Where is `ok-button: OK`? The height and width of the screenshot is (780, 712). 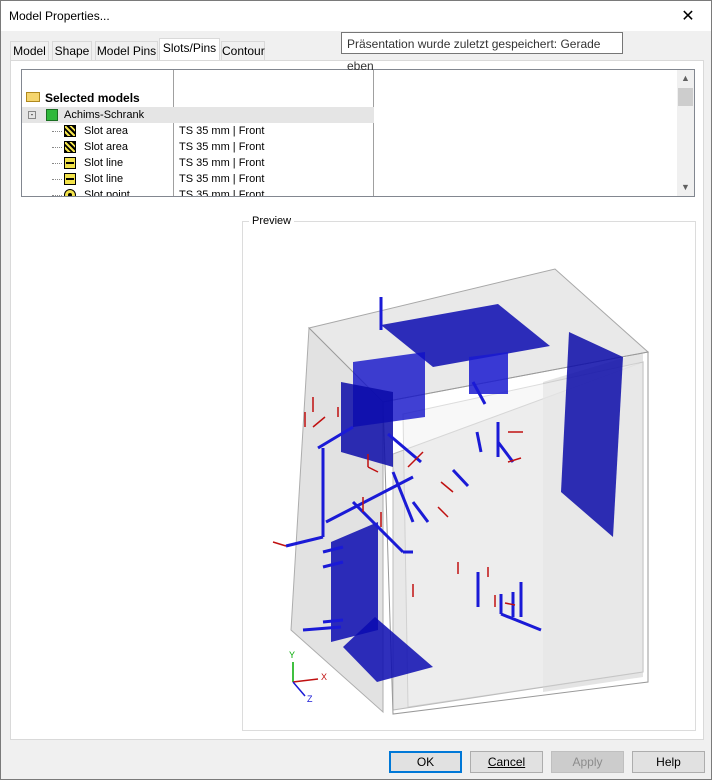 ok-button: OK is located at coordinates (425, 762).